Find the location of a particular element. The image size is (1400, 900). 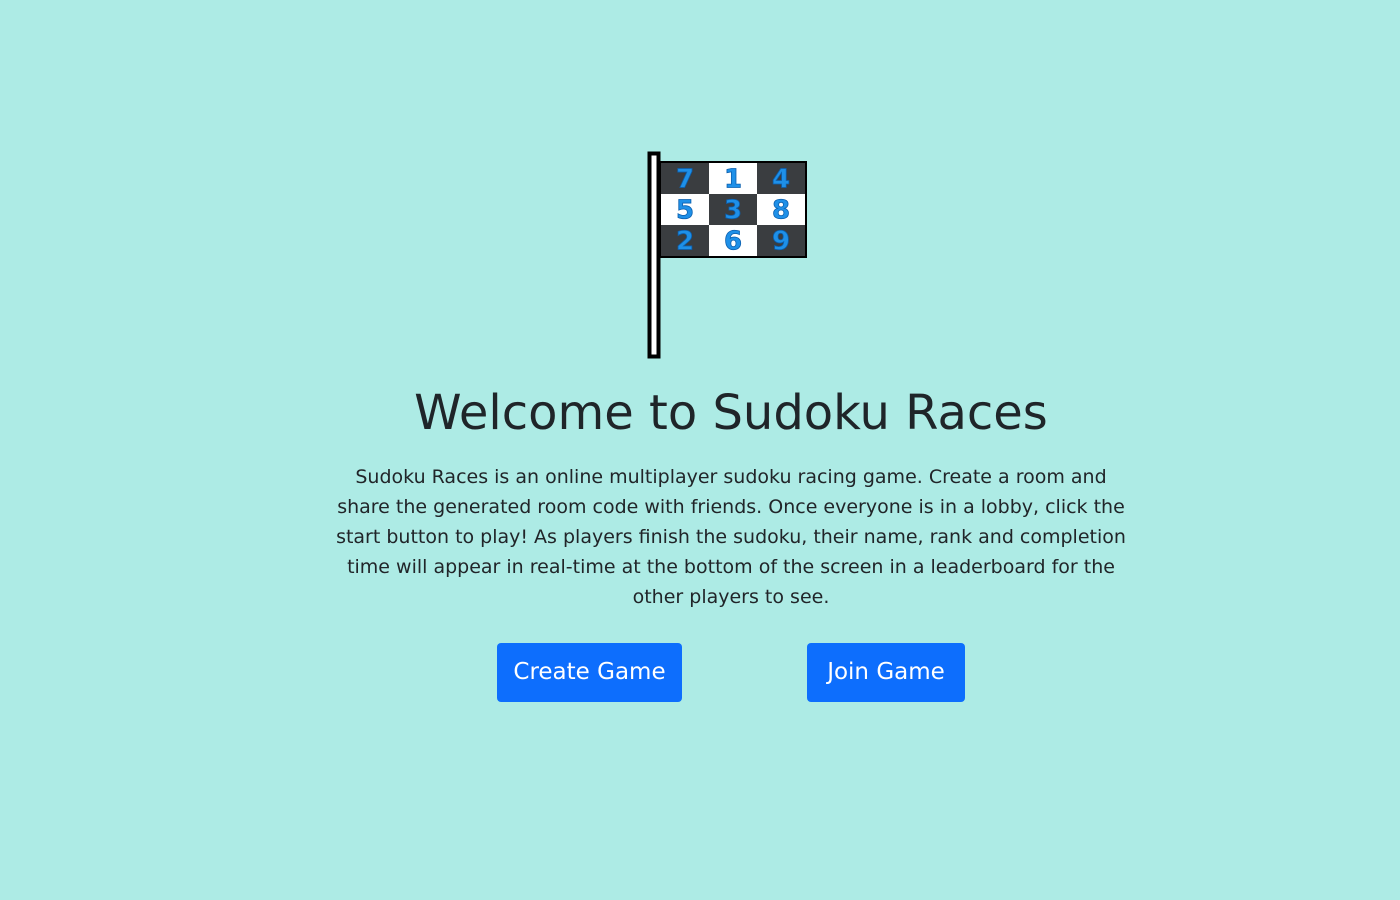

join-game-button: Join Game is located at coordinates (886, 672).